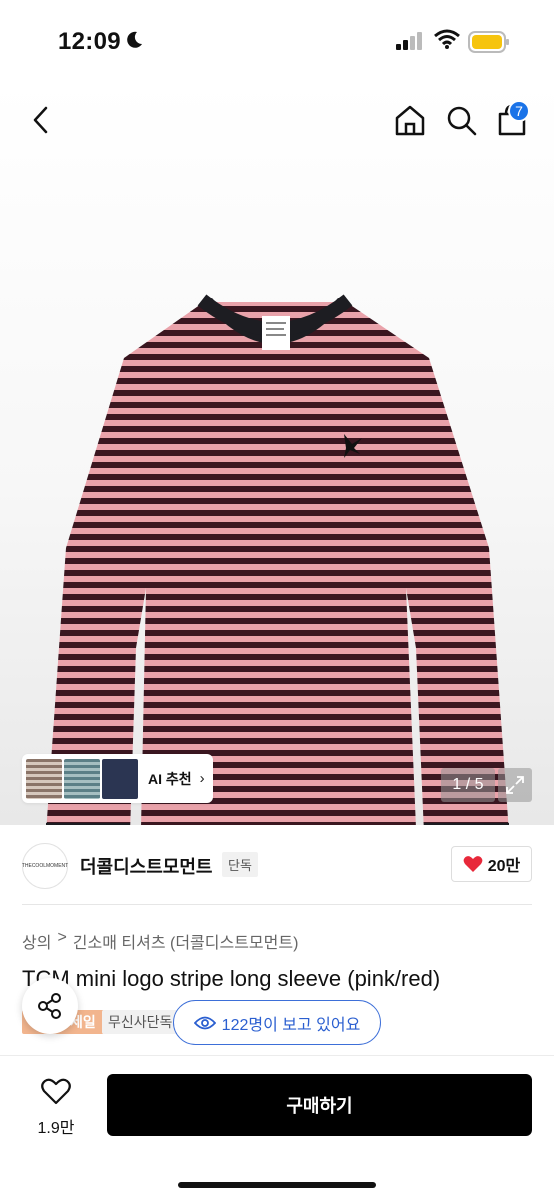  I want to click on brand-row: THECOOLMOMENT 더콜디스트모먼트 단독 20만, so click(277, 865).